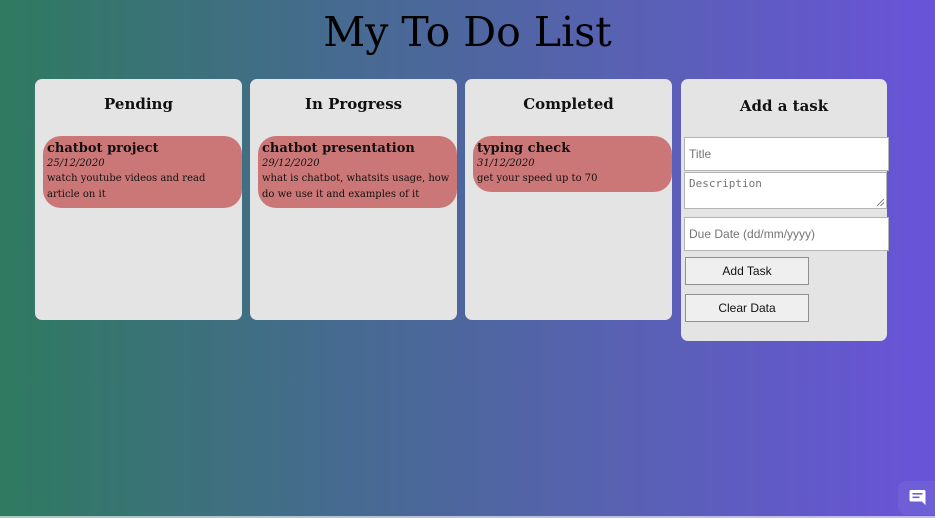  Describe the element at coordinates (76, 163) in the screenshot. I see `task-date: 25/12/2020` at that location.